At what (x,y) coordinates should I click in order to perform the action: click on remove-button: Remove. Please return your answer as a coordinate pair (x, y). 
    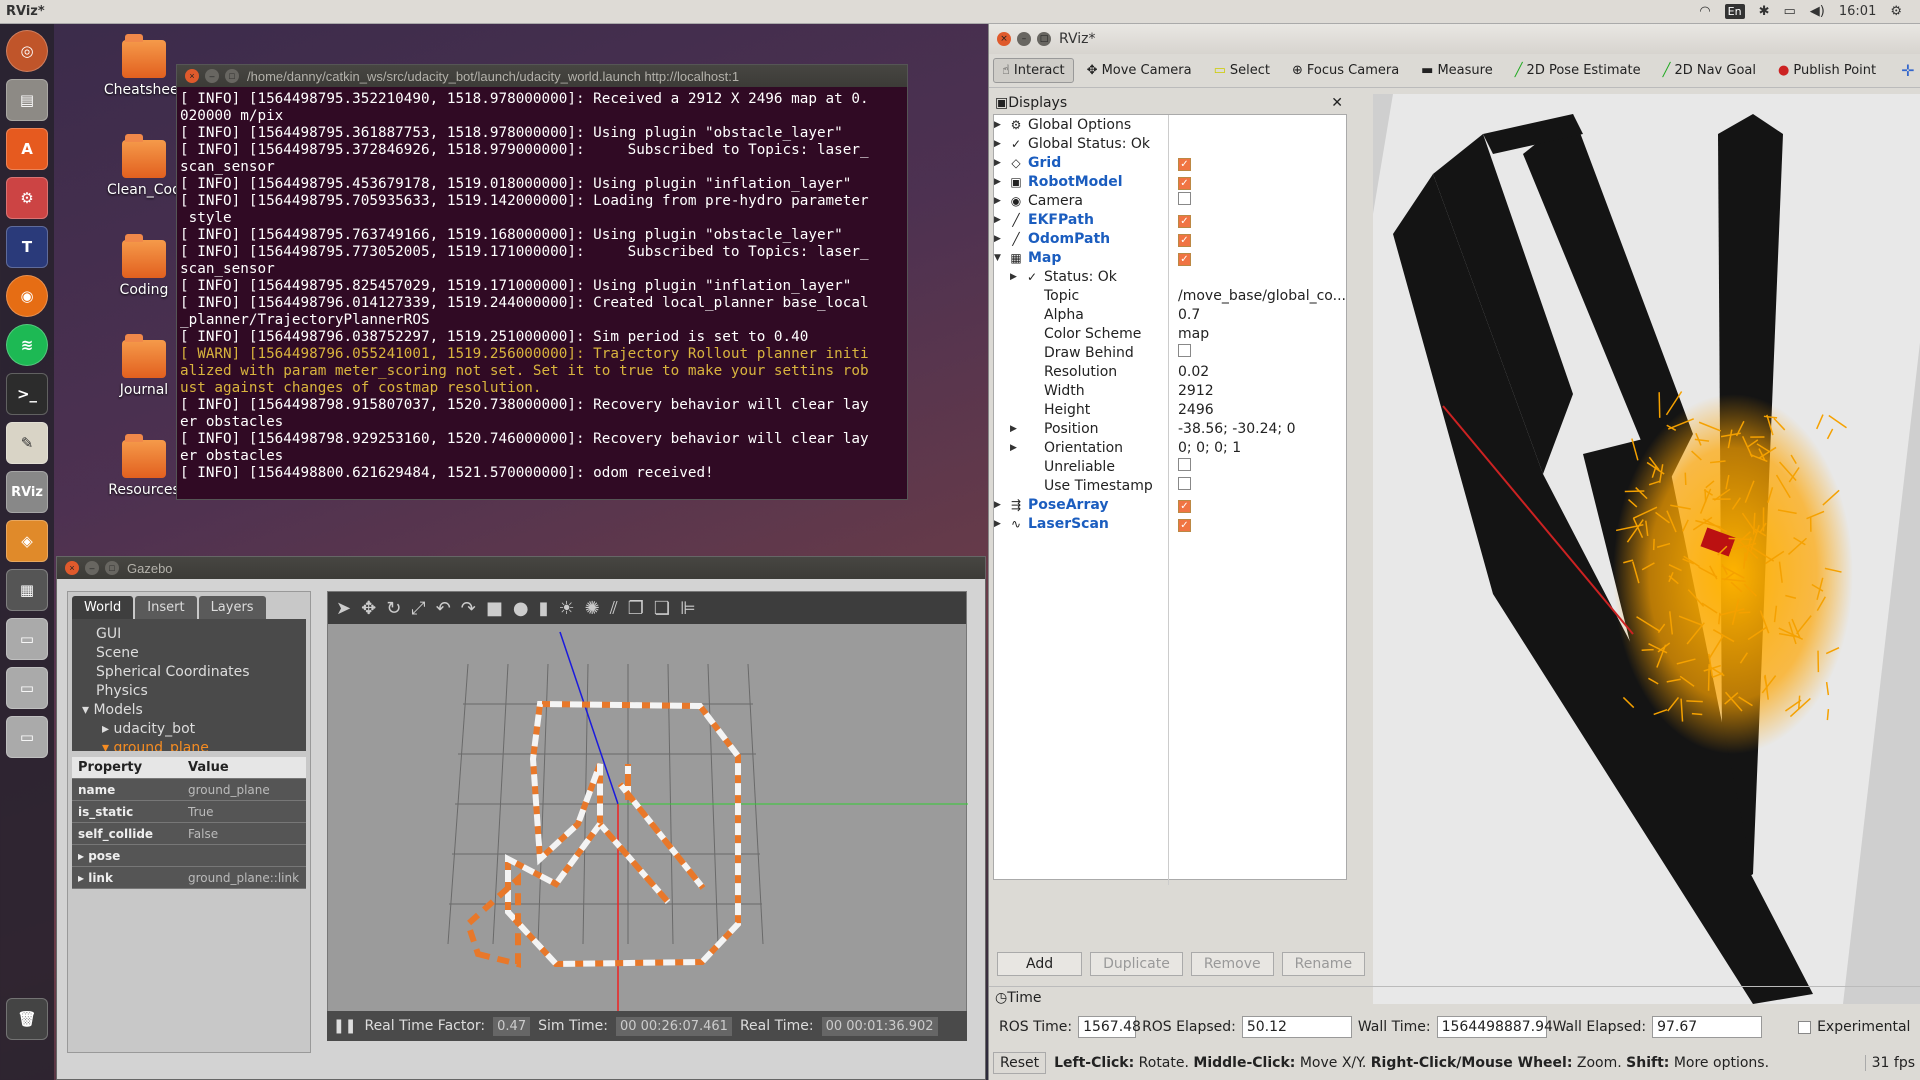
    Looking at the image, I should click on (1232, 964).